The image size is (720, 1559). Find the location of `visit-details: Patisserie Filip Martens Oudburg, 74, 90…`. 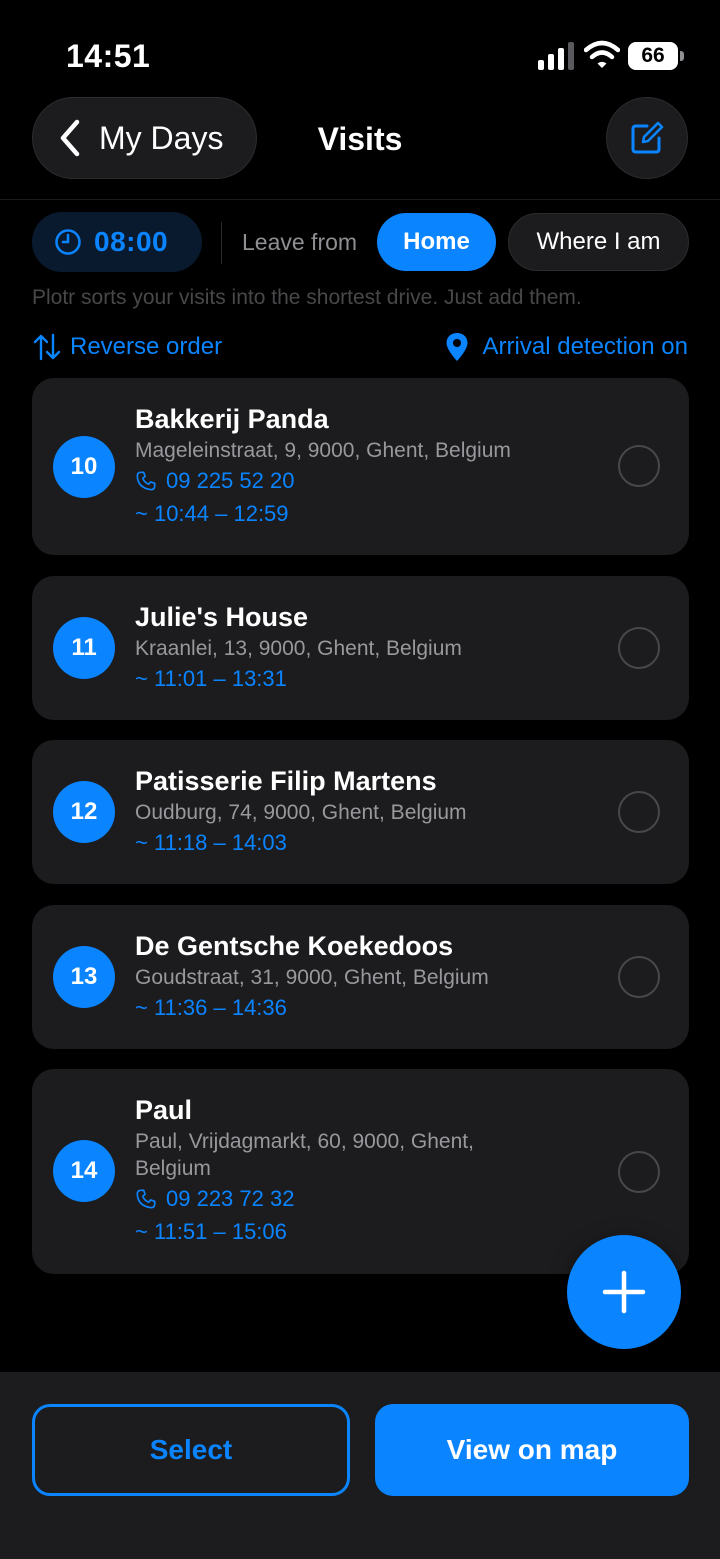

visit-details: Patisserie Filip Martens Oudburg, 74, 90… is located at coordinates (360, 811).